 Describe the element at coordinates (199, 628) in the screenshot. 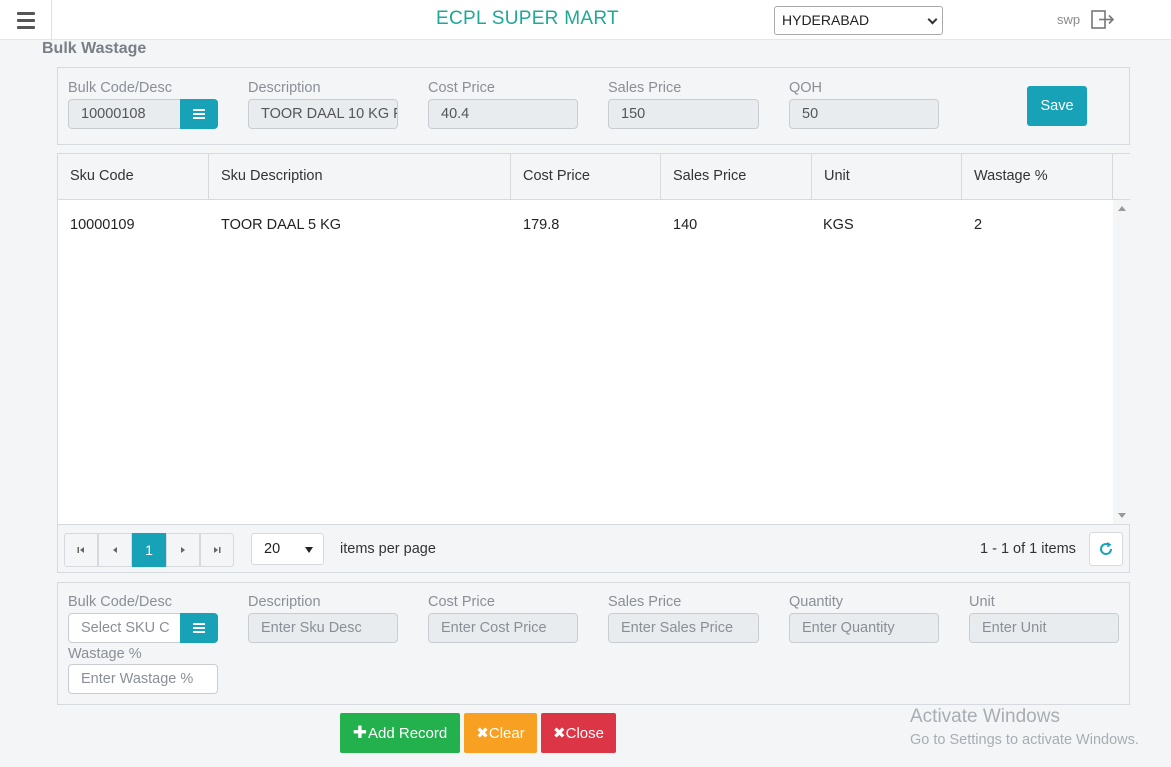

I see `entry-sku-picker-button` at that location.